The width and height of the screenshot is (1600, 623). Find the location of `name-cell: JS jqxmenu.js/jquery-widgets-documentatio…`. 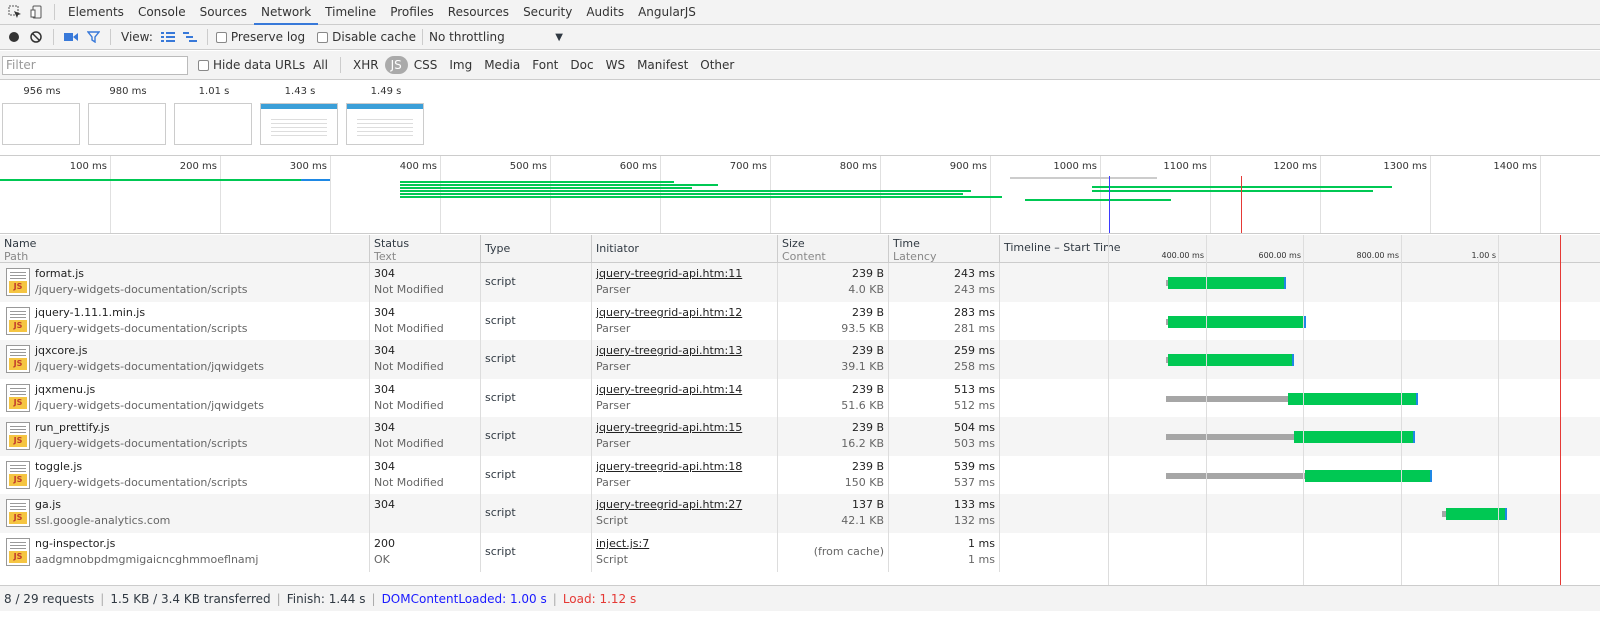

name-cell: JS jqxmenu.js/jquery-widgets-documentatio… is located at coordinates (185, 398).